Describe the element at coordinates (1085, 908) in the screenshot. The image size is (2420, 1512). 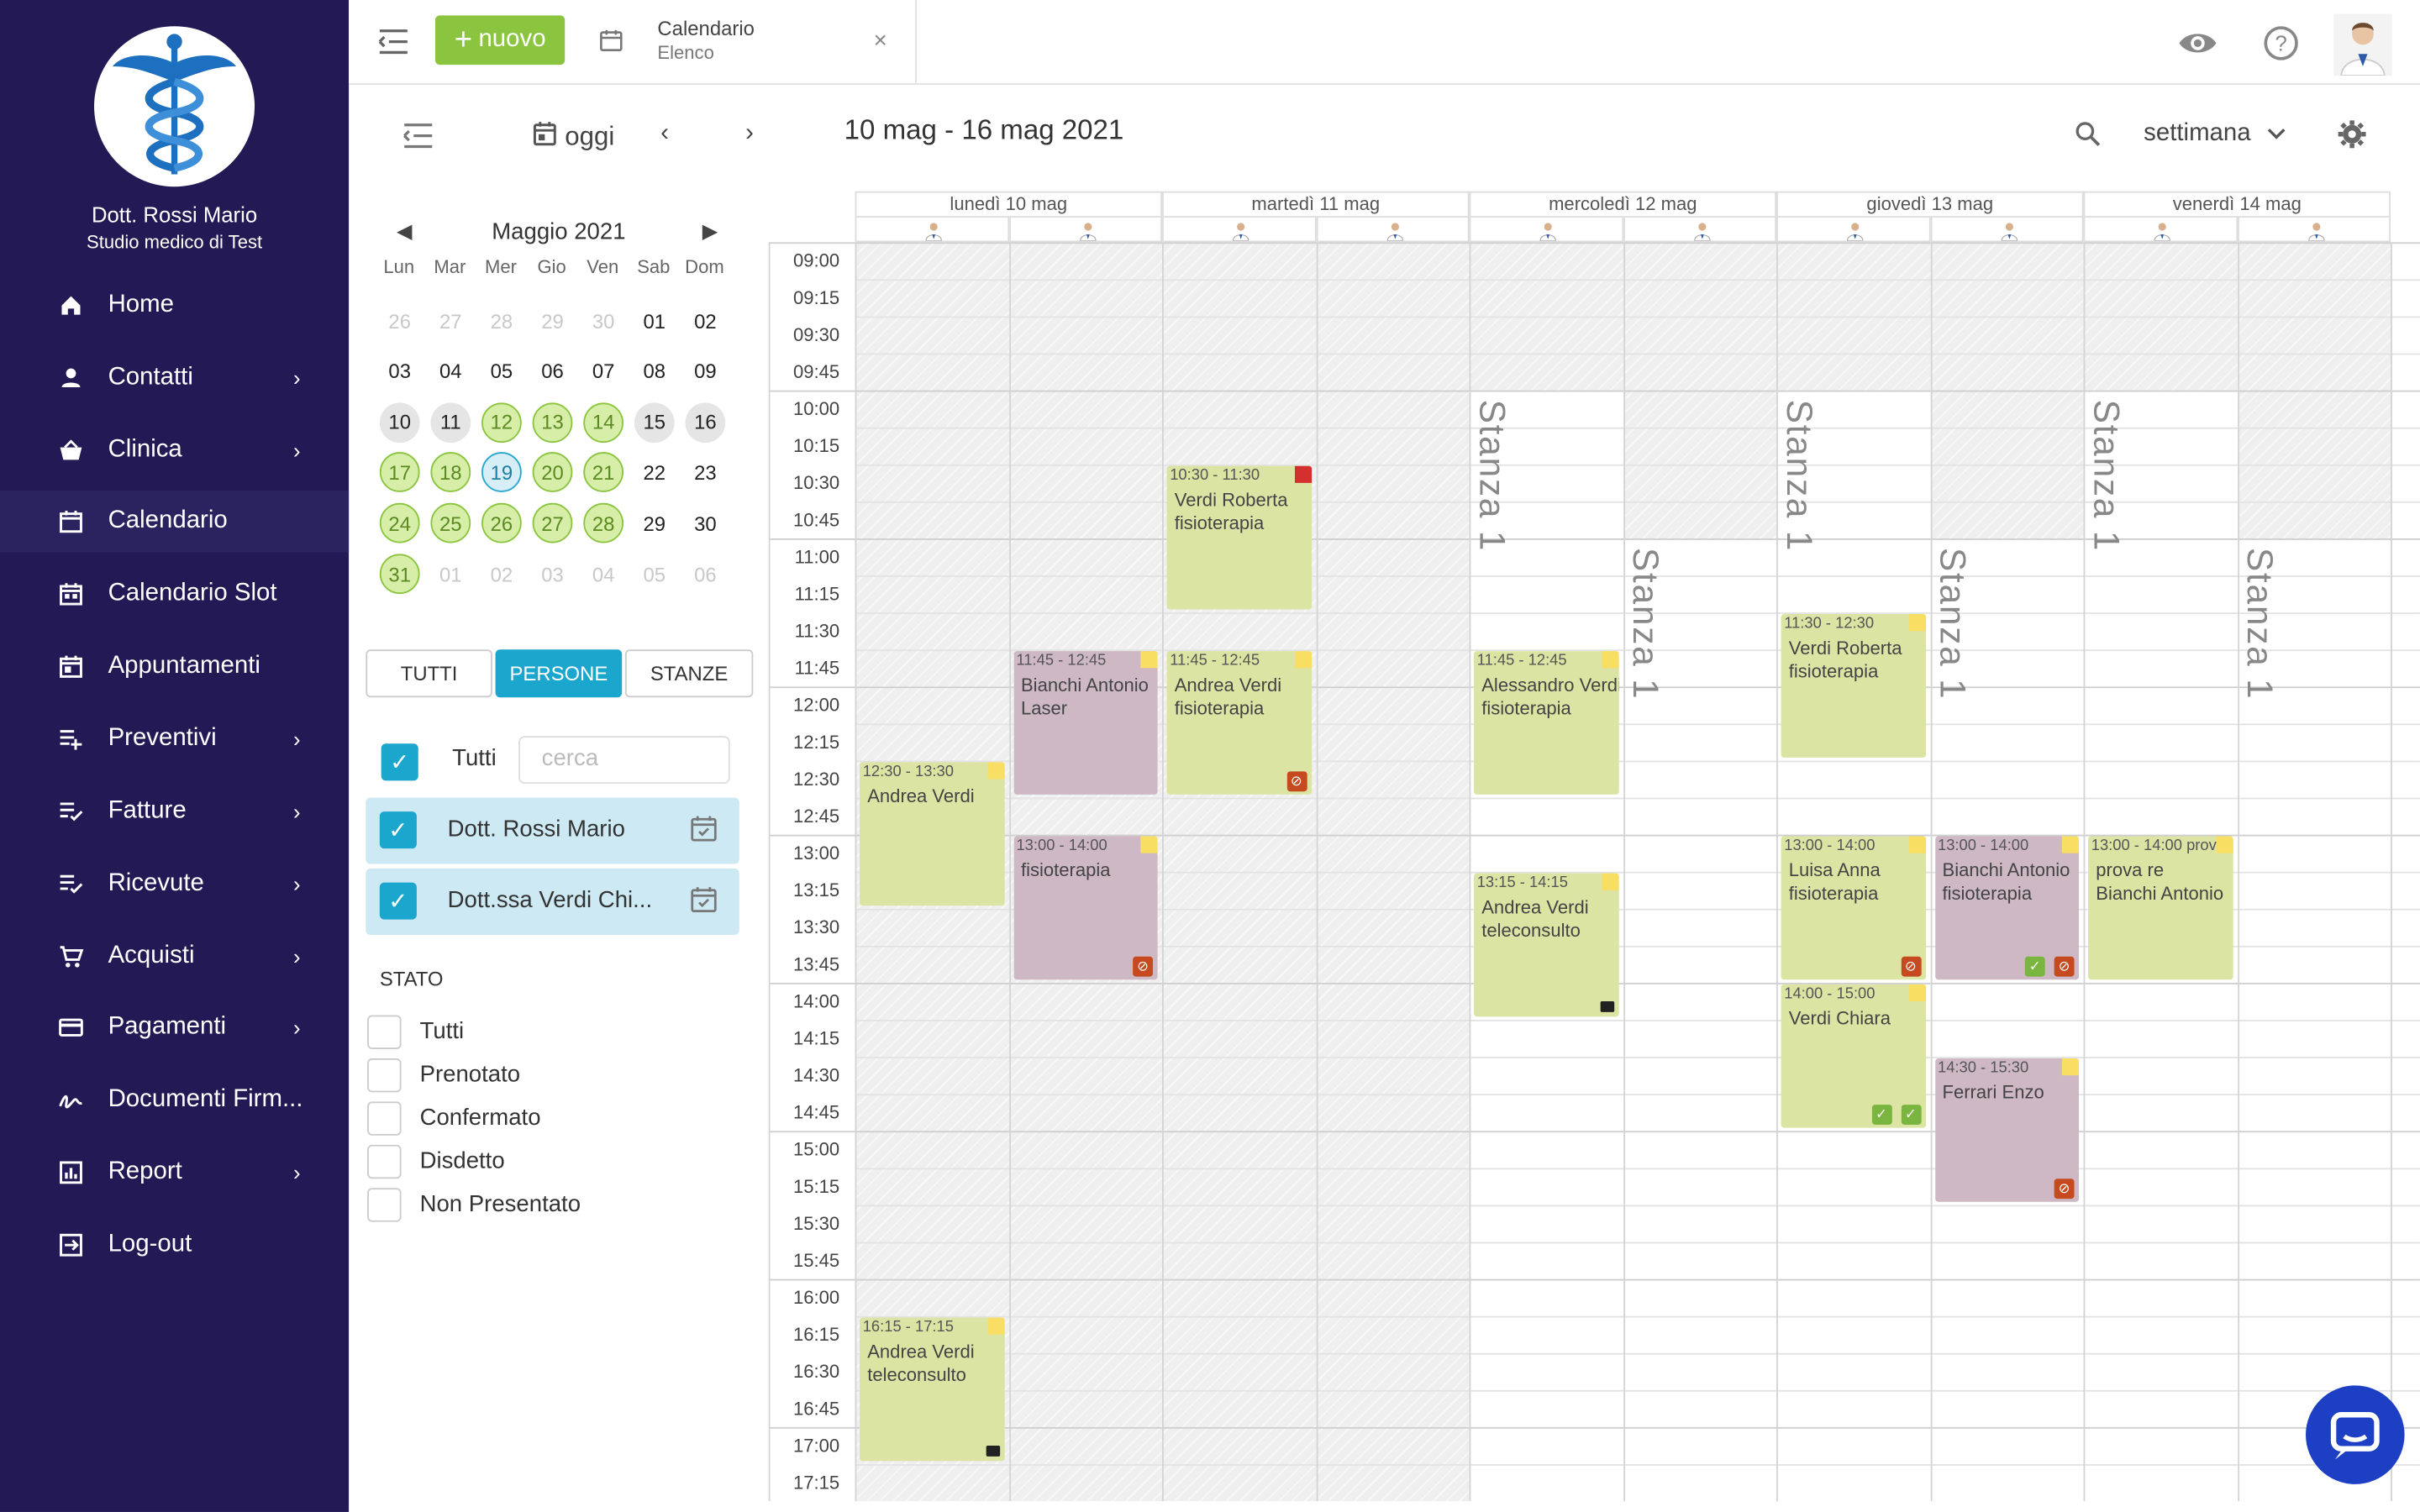
I see `appointment-event: 13:00 - 14:00 fisioterapia ⊘` at that location.